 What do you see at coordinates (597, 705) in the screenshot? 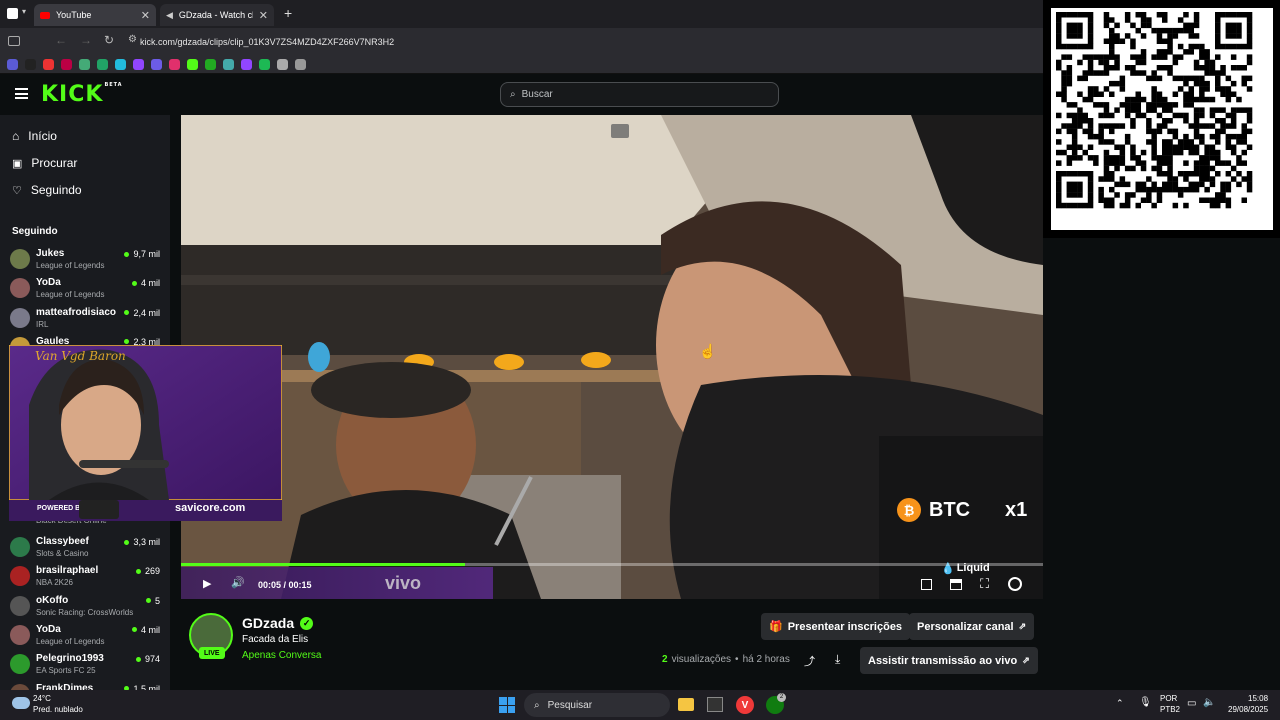
I see `taskbar-search-input: ⌕ Pesquisar` at bounding box center [597, 705].